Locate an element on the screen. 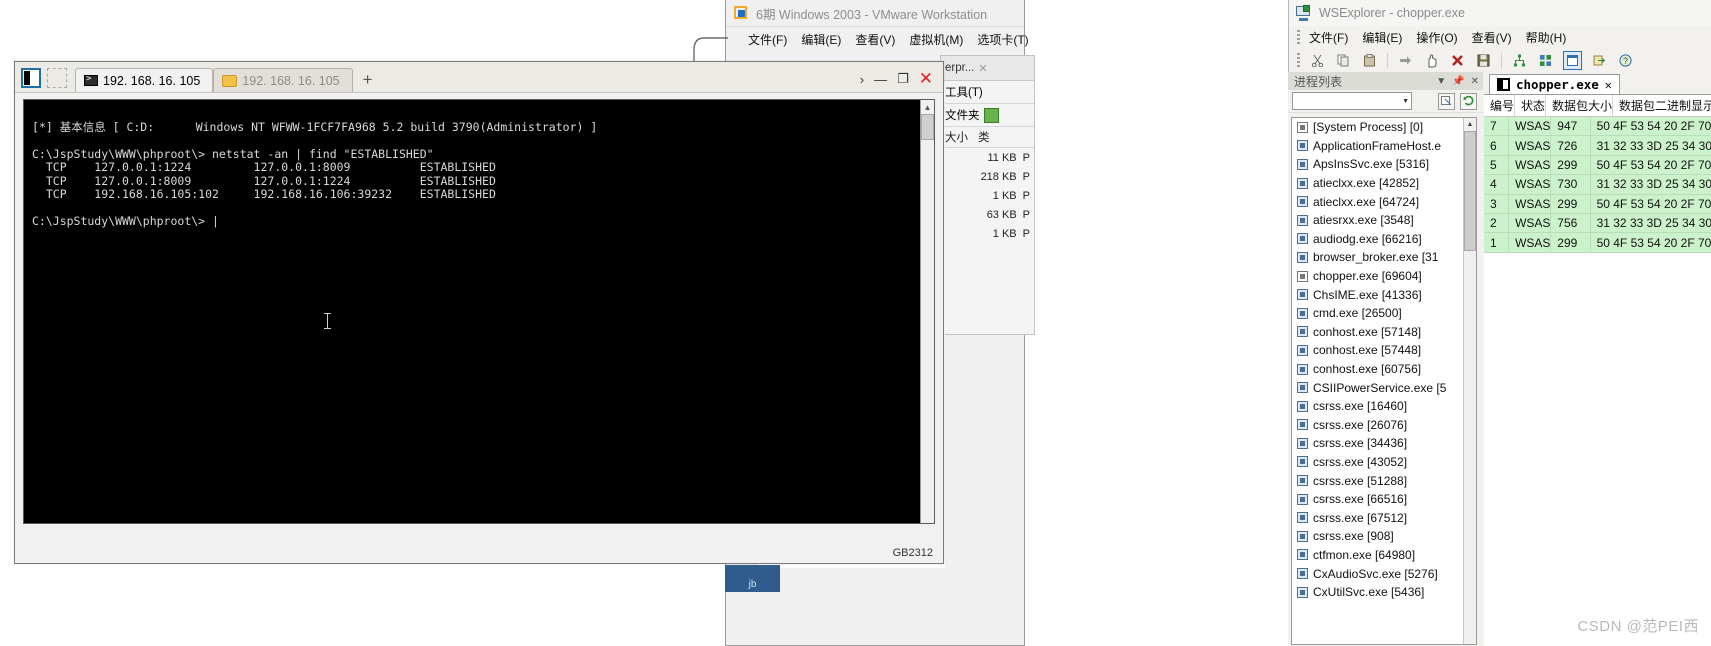  packet-tabbar: chopper.exe ✕ is located at coordinates (1597, 83).